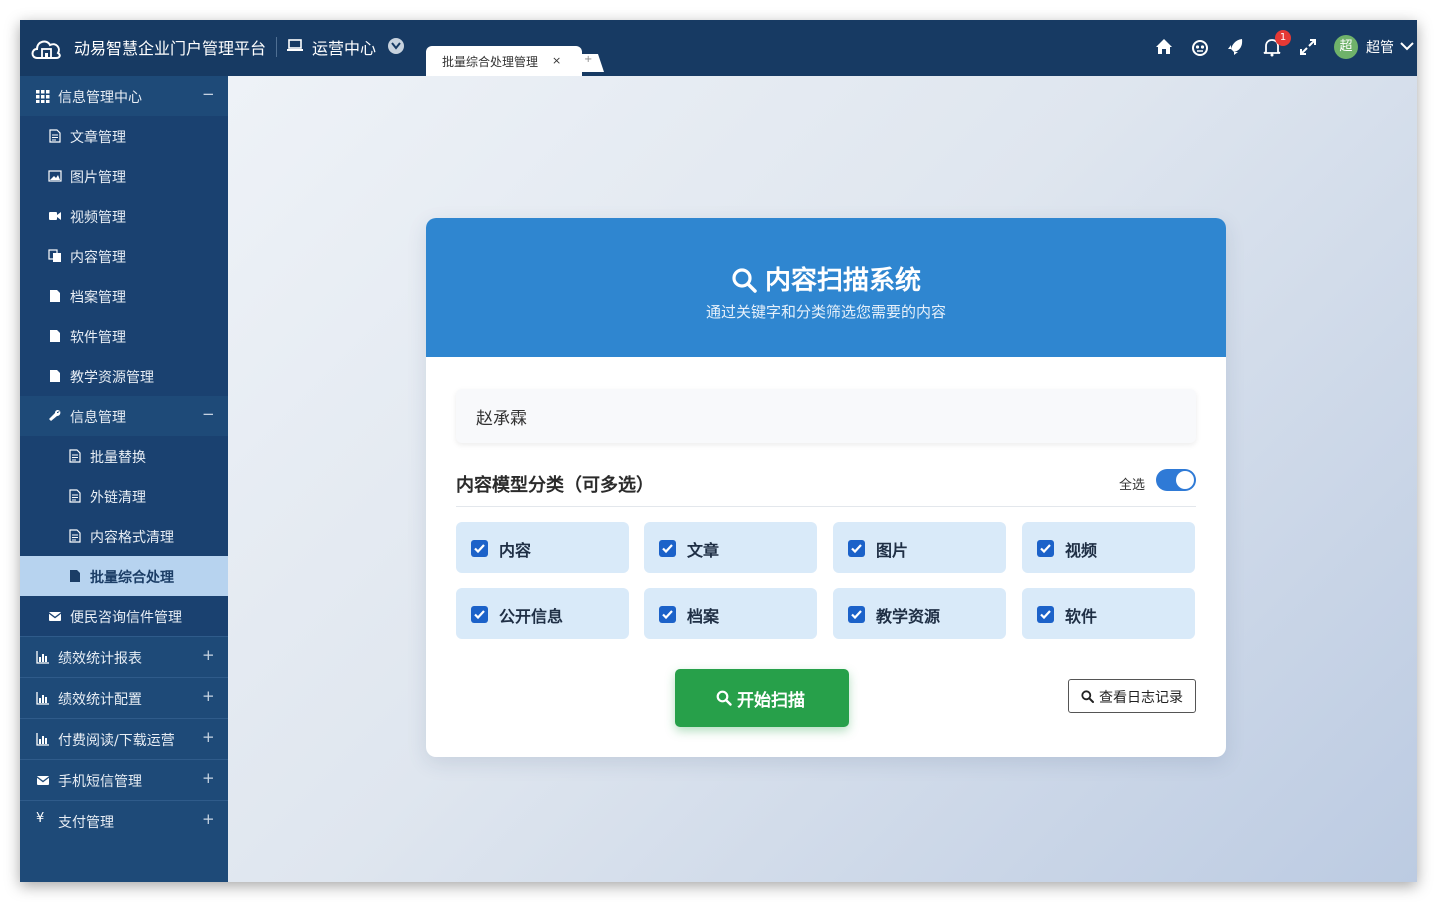  Describe the element at coordinates (744, 280) in the screenshot. I see `search-icon` at that location.